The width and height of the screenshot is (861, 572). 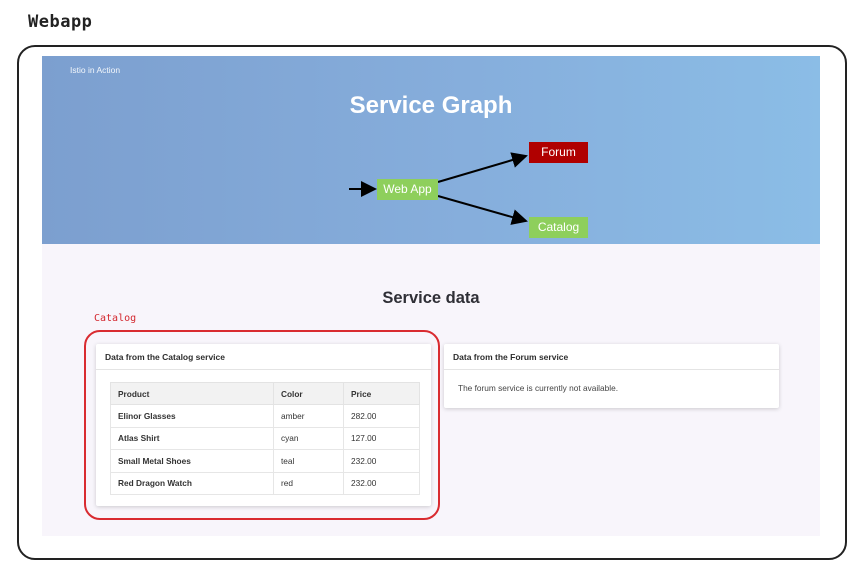 What do you see at coordinates (308, 393) in the screenshot?
I see `column-header-color: Color` at bounding box center [308, 393].